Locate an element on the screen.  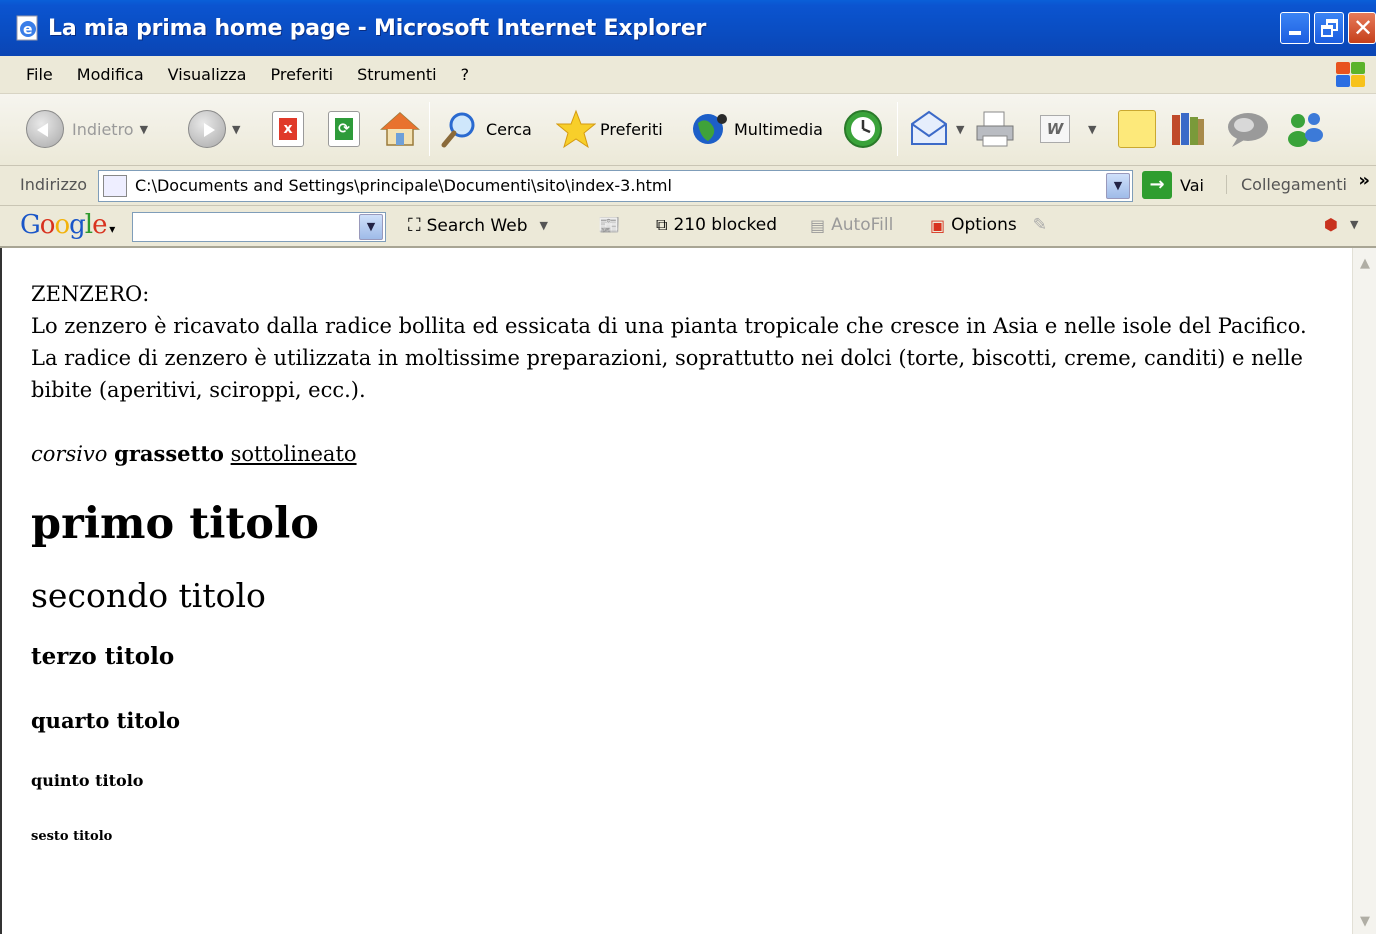
research-button is located at coordinates (1188, 129).